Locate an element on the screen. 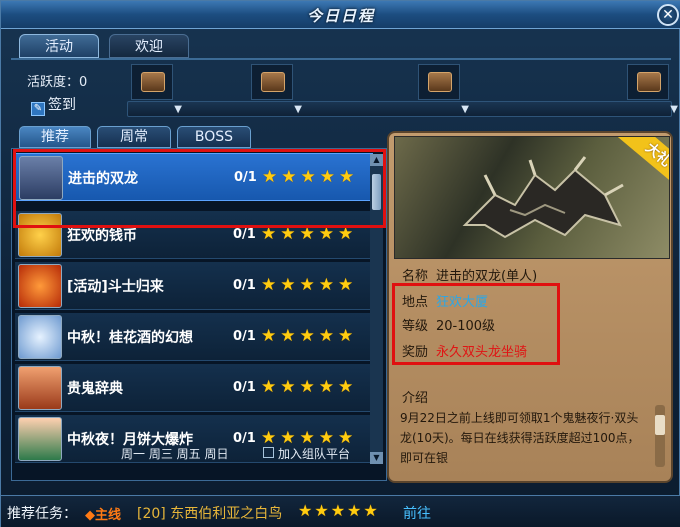 This screenshot has height=527, width=680. scroll-thumb is located at coordinates (660, 425).